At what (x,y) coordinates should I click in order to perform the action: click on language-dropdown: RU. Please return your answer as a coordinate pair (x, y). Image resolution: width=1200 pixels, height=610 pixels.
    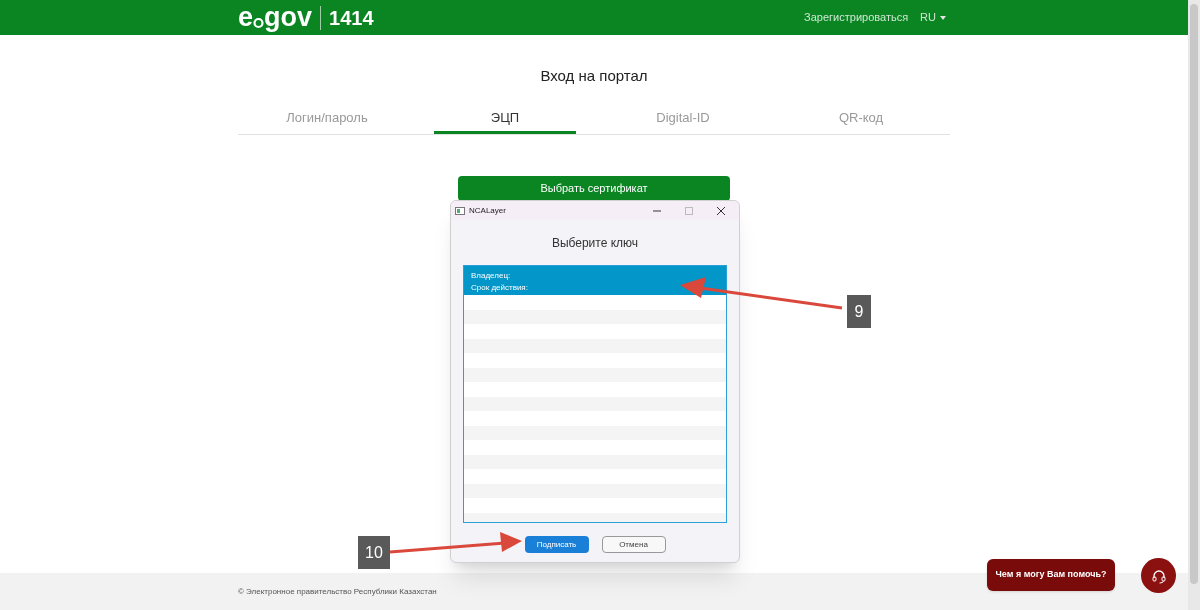
    Looking at the image, I should click on (933, 17).